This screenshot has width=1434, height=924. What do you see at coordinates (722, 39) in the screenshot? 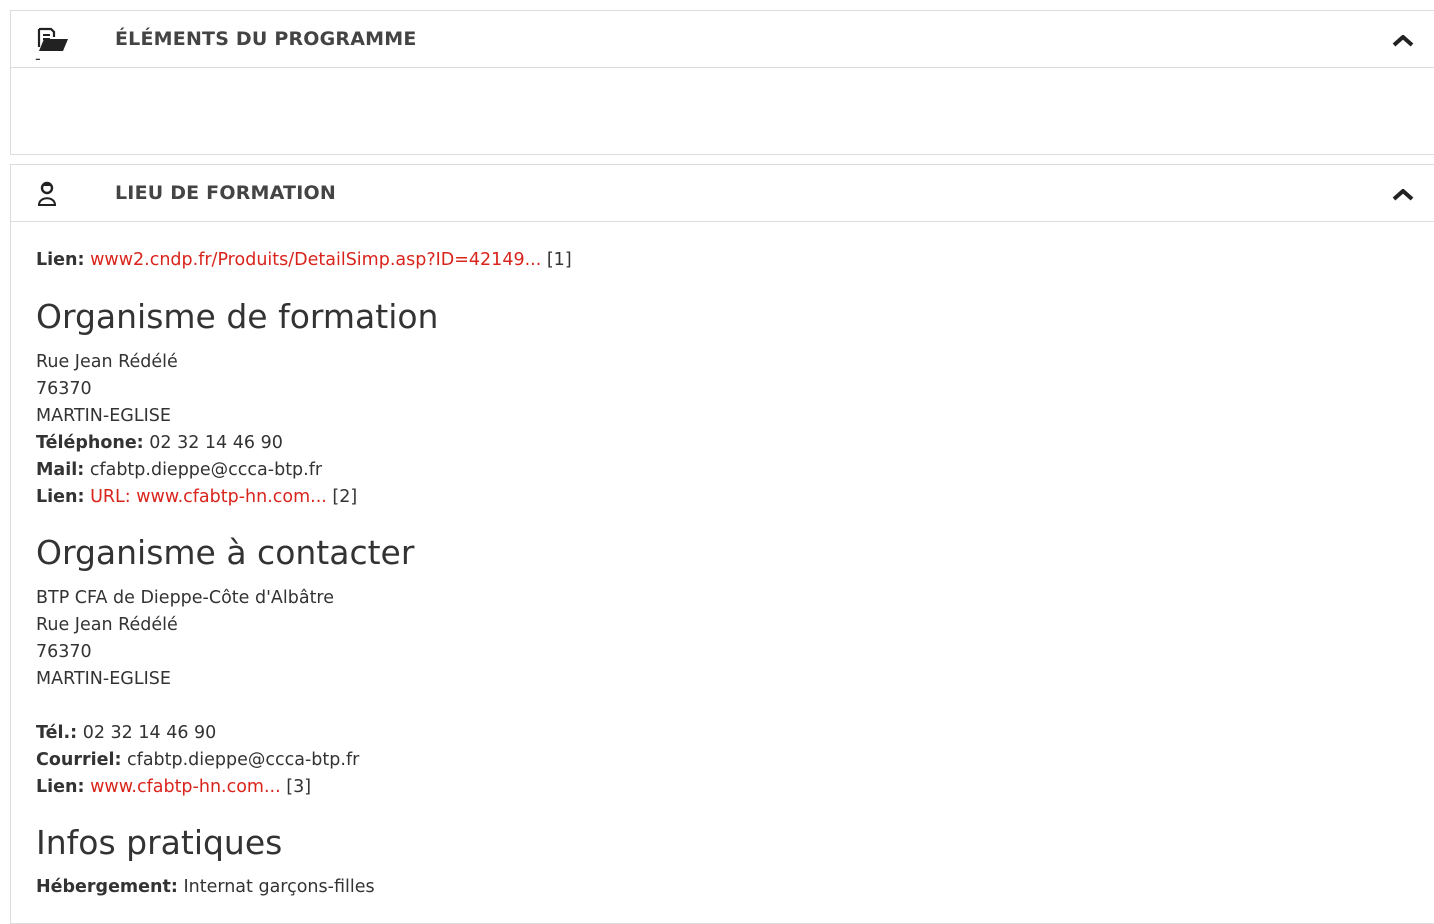
I see `programme-panel-header: ÉLÉMENTS DU PROGRAMME` at bounding box center [722, 39].